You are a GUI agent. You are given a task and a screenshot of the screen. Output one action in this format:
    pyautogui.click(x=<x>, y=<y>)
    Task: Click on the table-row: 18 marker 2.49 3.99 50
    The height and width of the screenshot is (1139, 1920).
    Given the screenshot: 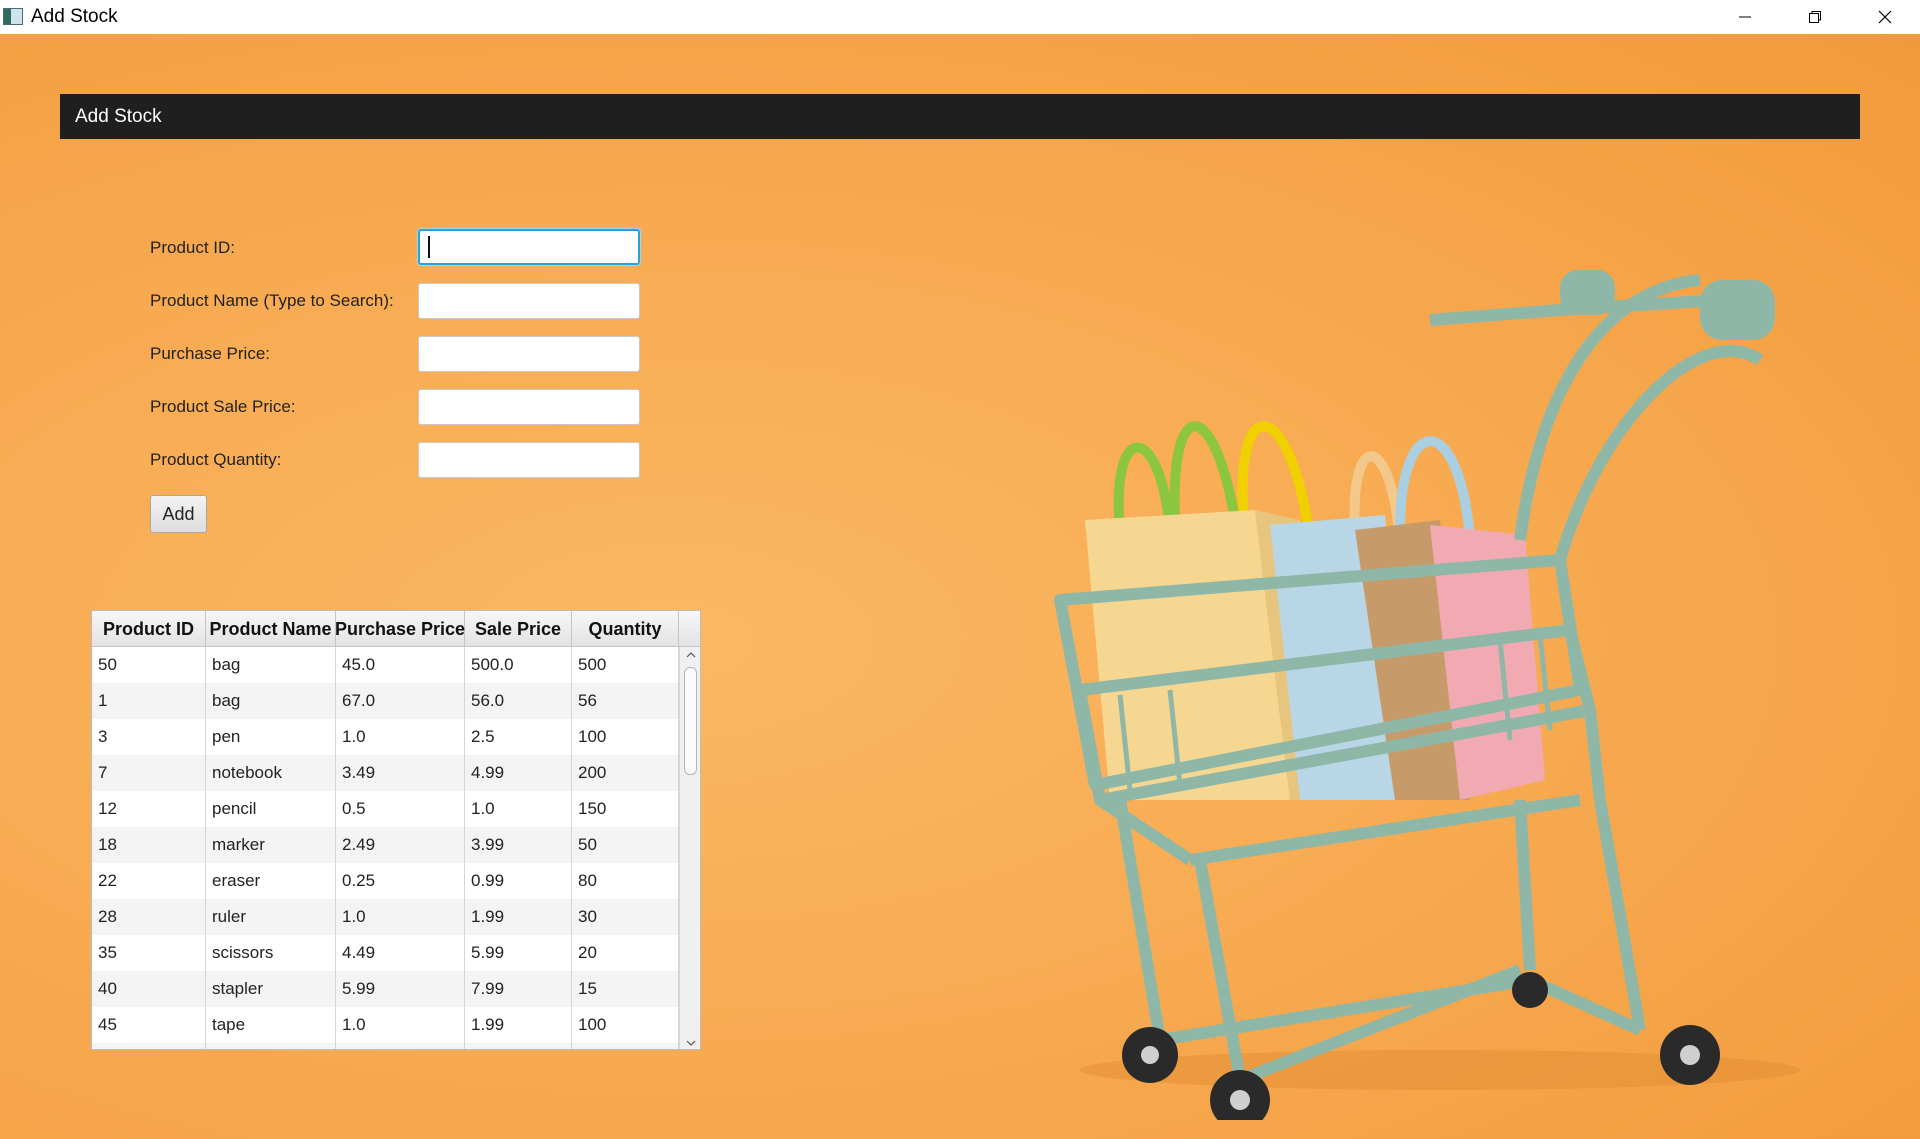 What is the action you would take?
    pyautogui.click(x=385, y=845)
    